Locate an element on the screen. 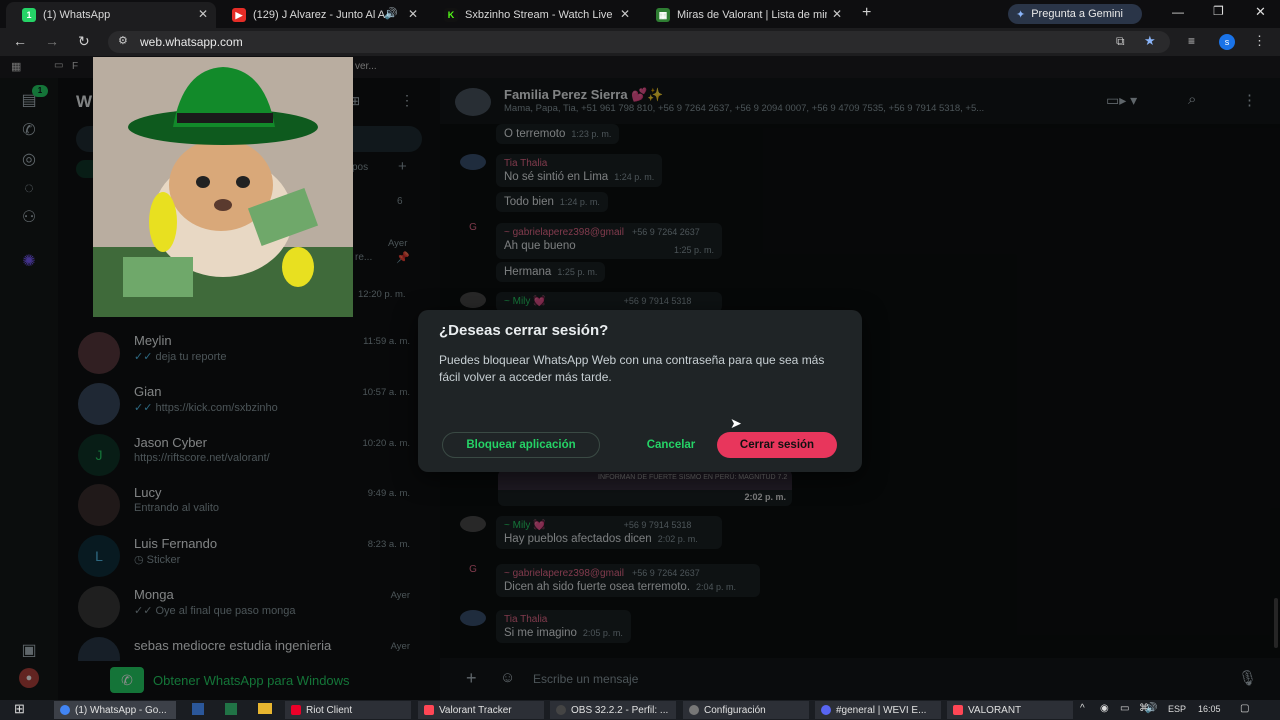  word-icon is located at coordinates (198, 709).